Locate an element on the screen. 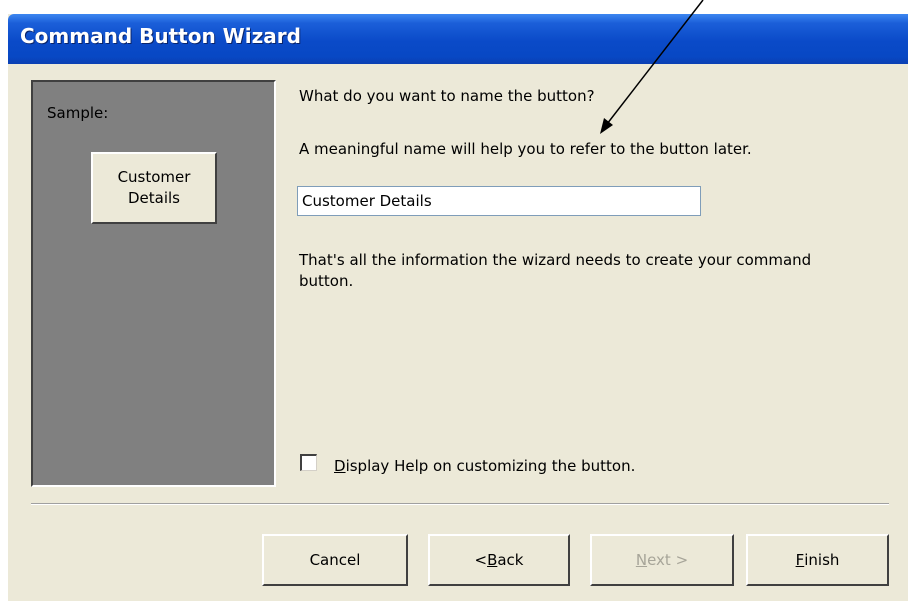  arrow-pointer-icon is located at coordinates (652, 67).